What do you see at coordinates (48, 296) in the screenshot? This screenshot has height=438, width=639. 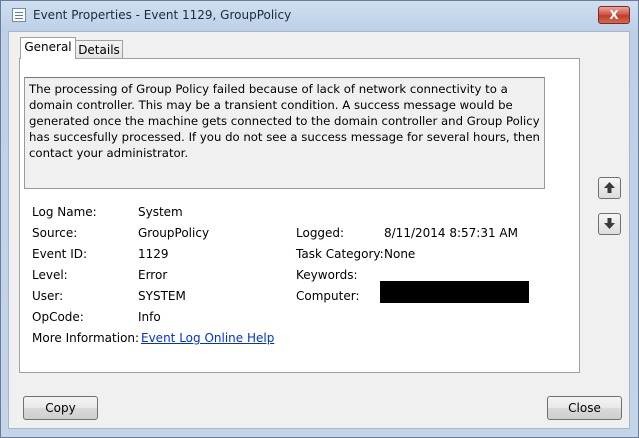 I see `user-label: User:` at bounding box center [48, 296].